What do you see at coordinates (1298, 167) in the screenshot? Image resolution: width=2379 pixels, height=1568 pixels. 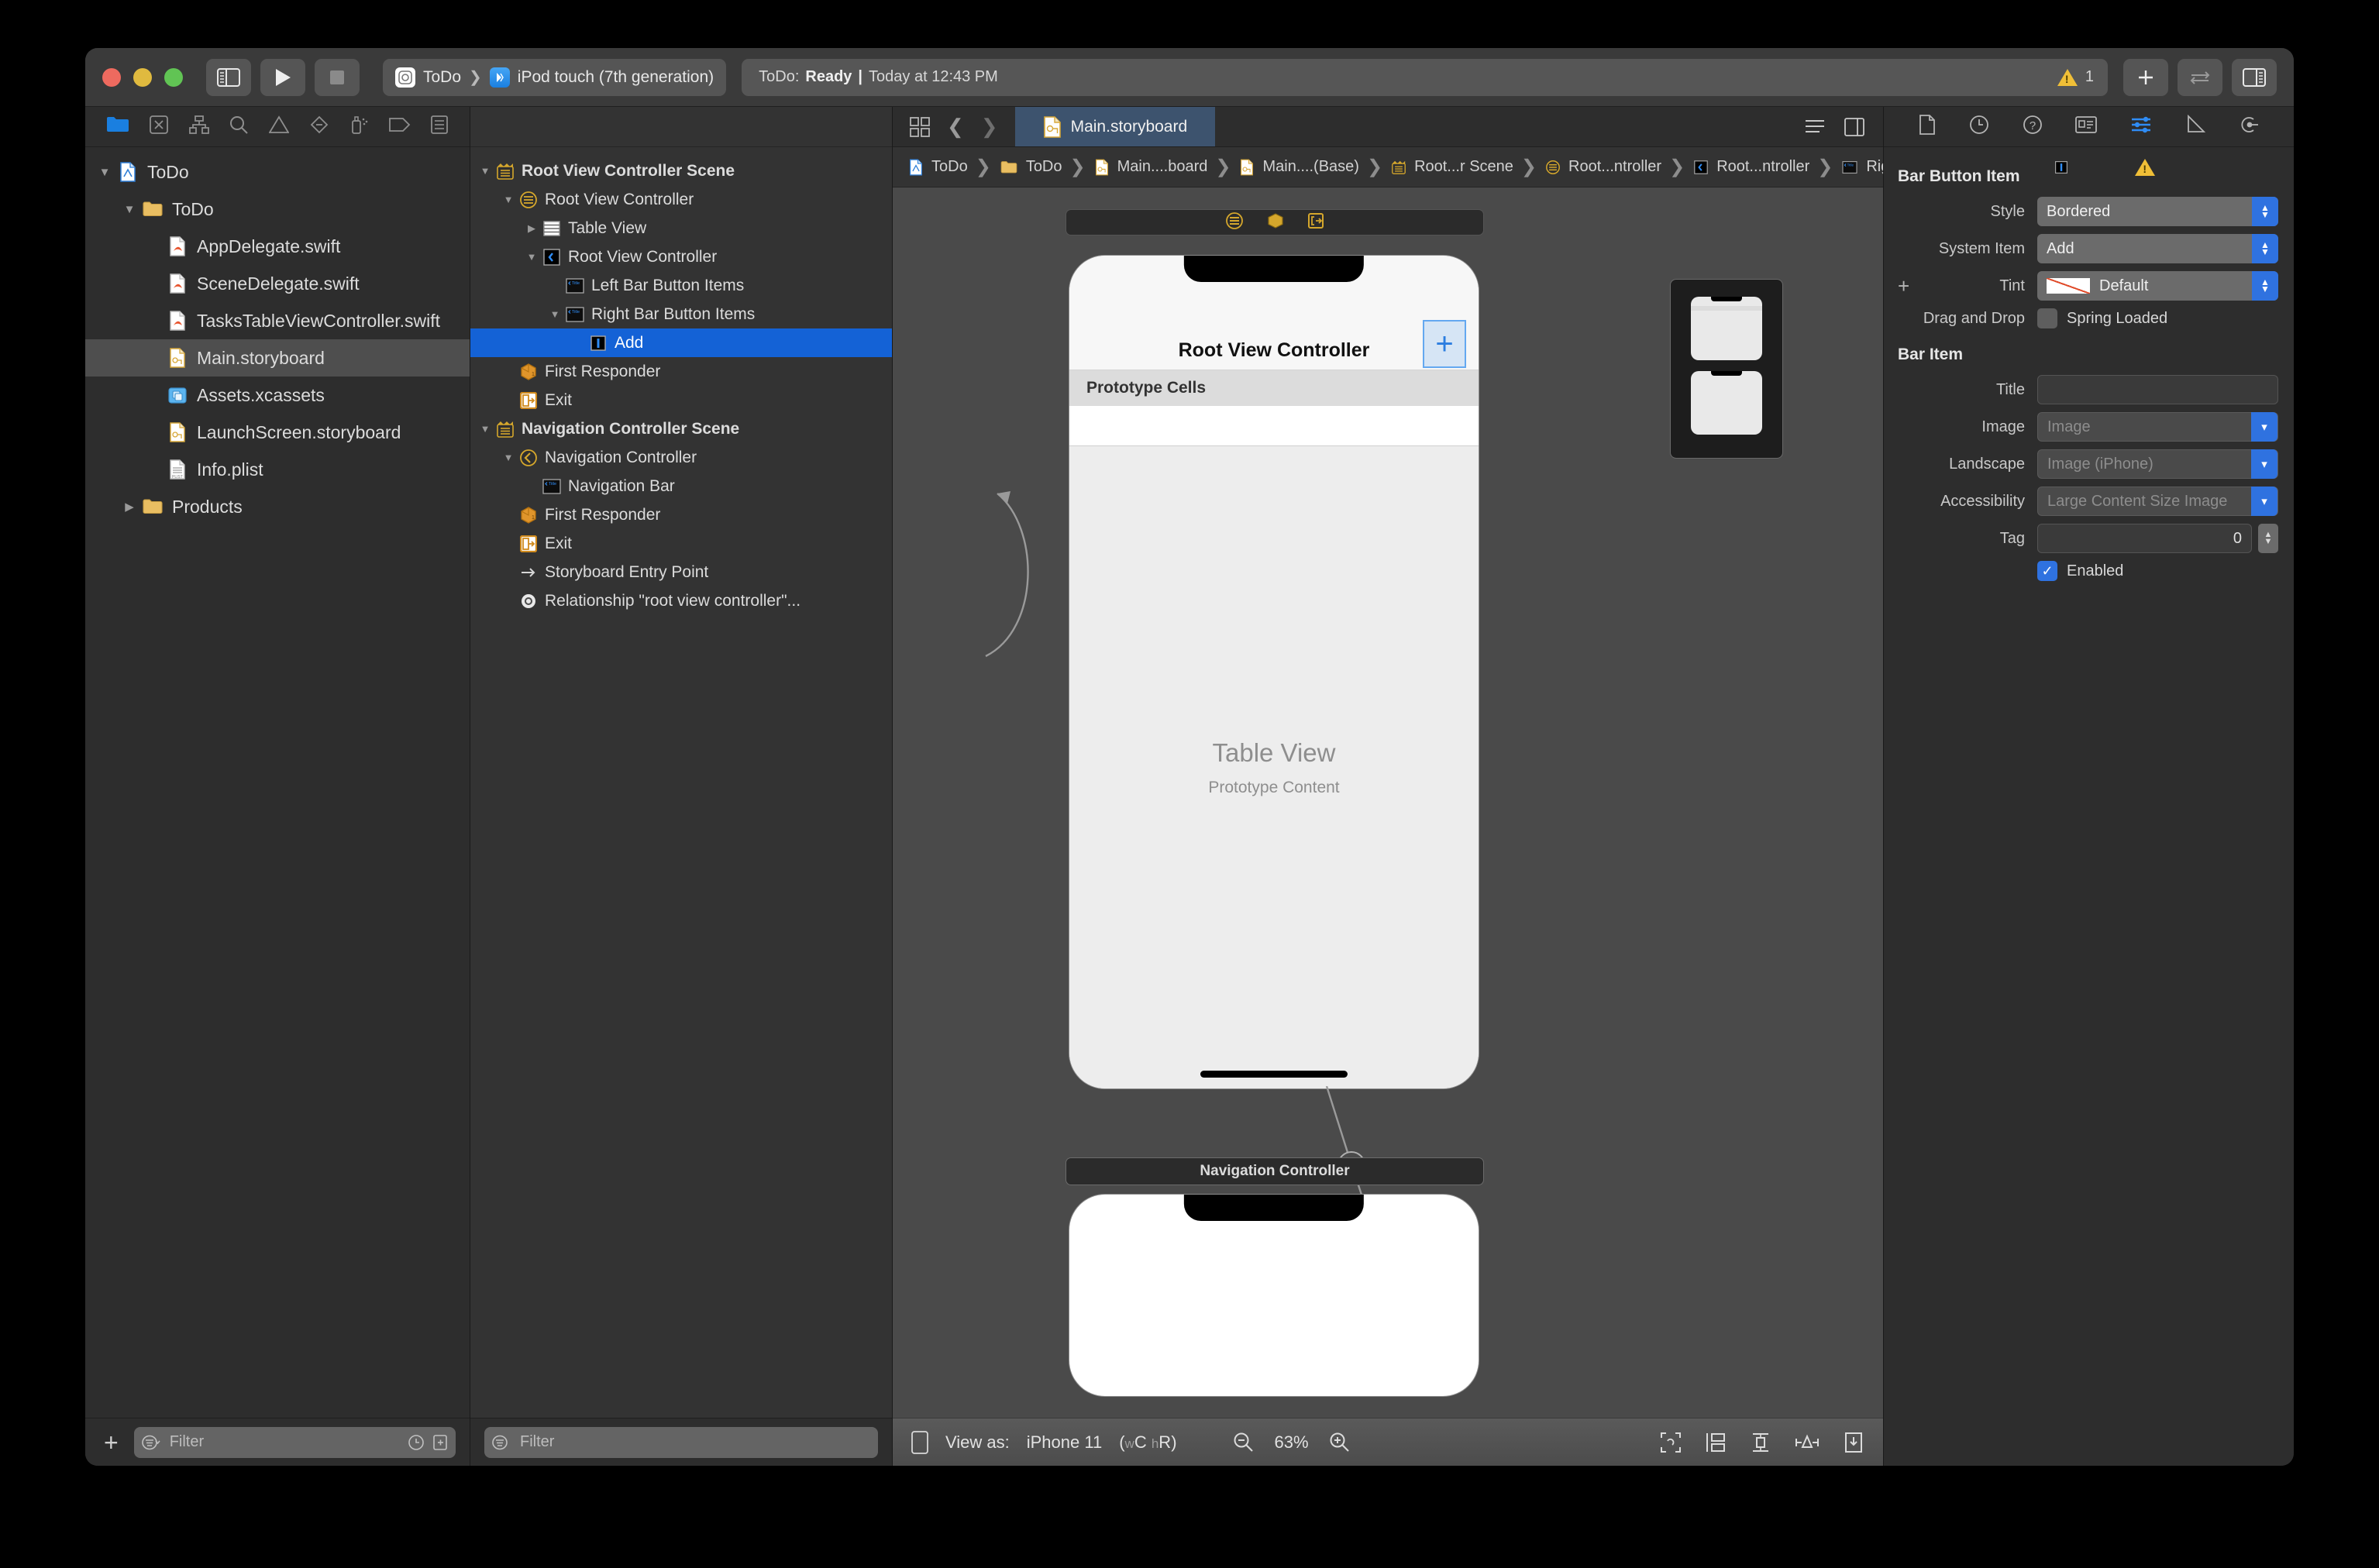 I see `breadcrumb-item: Main....(Base)` at bounding box center [1298, 167].